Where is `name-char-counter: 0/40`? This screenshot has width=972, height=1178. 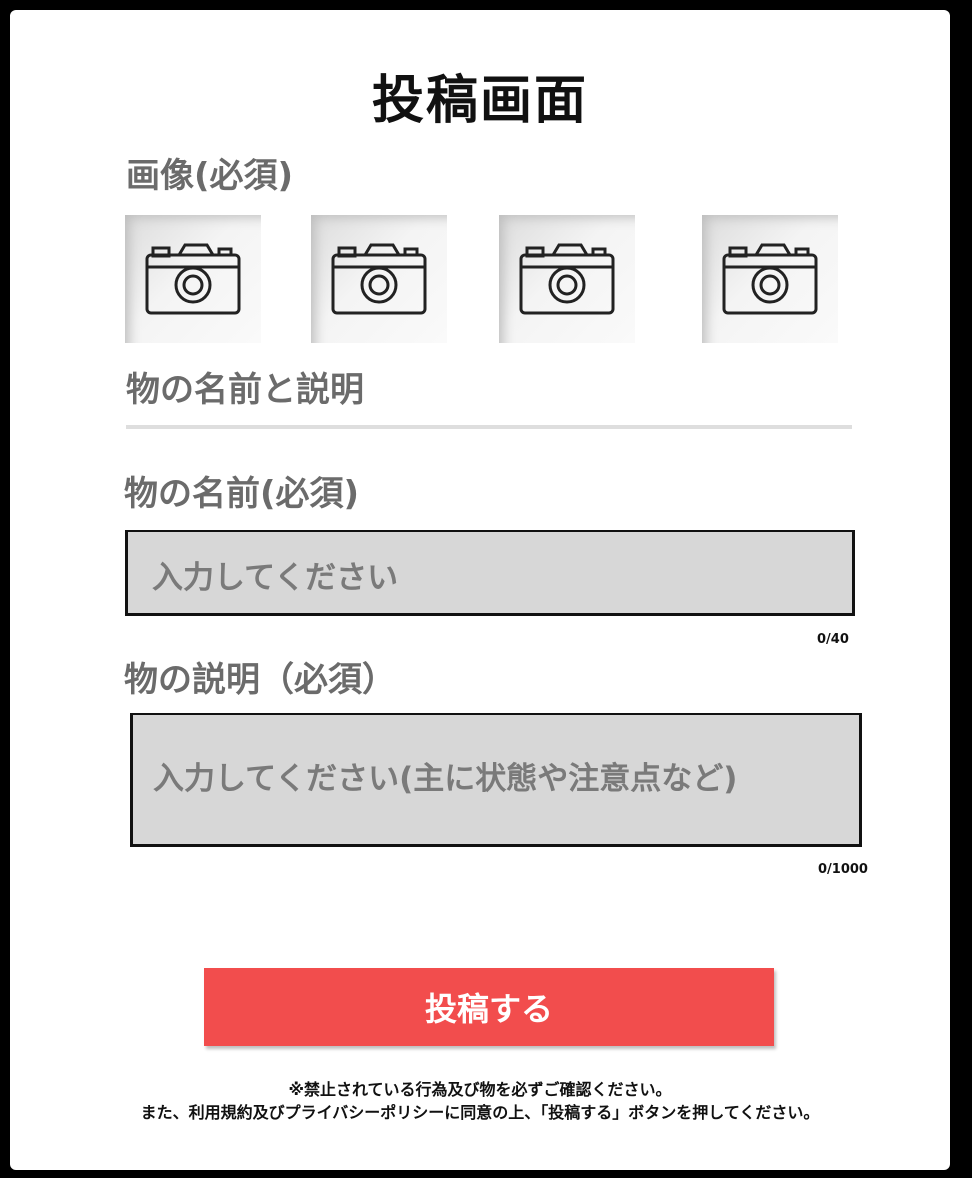
name-char-counter: 0/40 is located at coordinates (833, 639).